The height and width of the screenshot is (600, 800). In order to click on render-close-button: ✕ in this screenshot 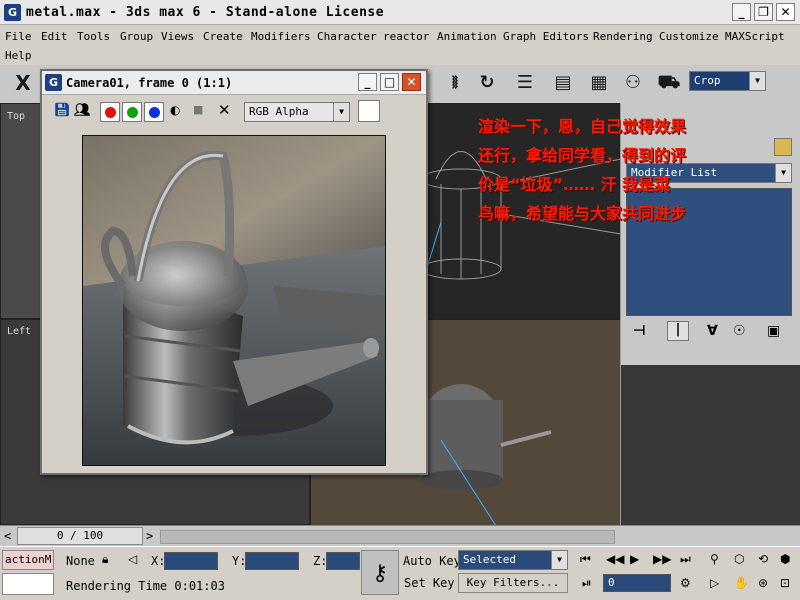, I will do `click(411, 82)`.